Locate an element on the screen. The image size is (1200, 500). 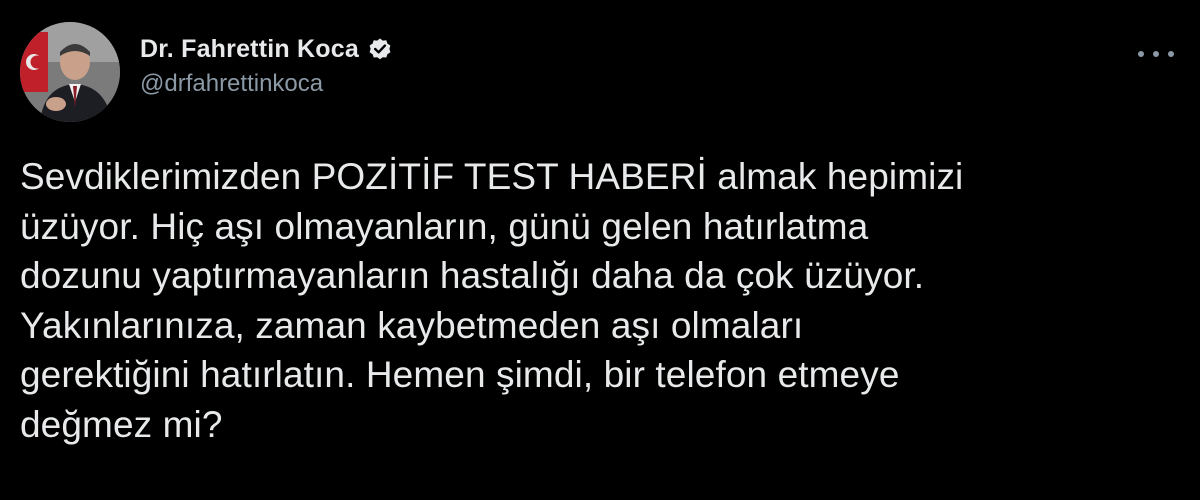
avatar-photo is located at coordinates (70, 72).